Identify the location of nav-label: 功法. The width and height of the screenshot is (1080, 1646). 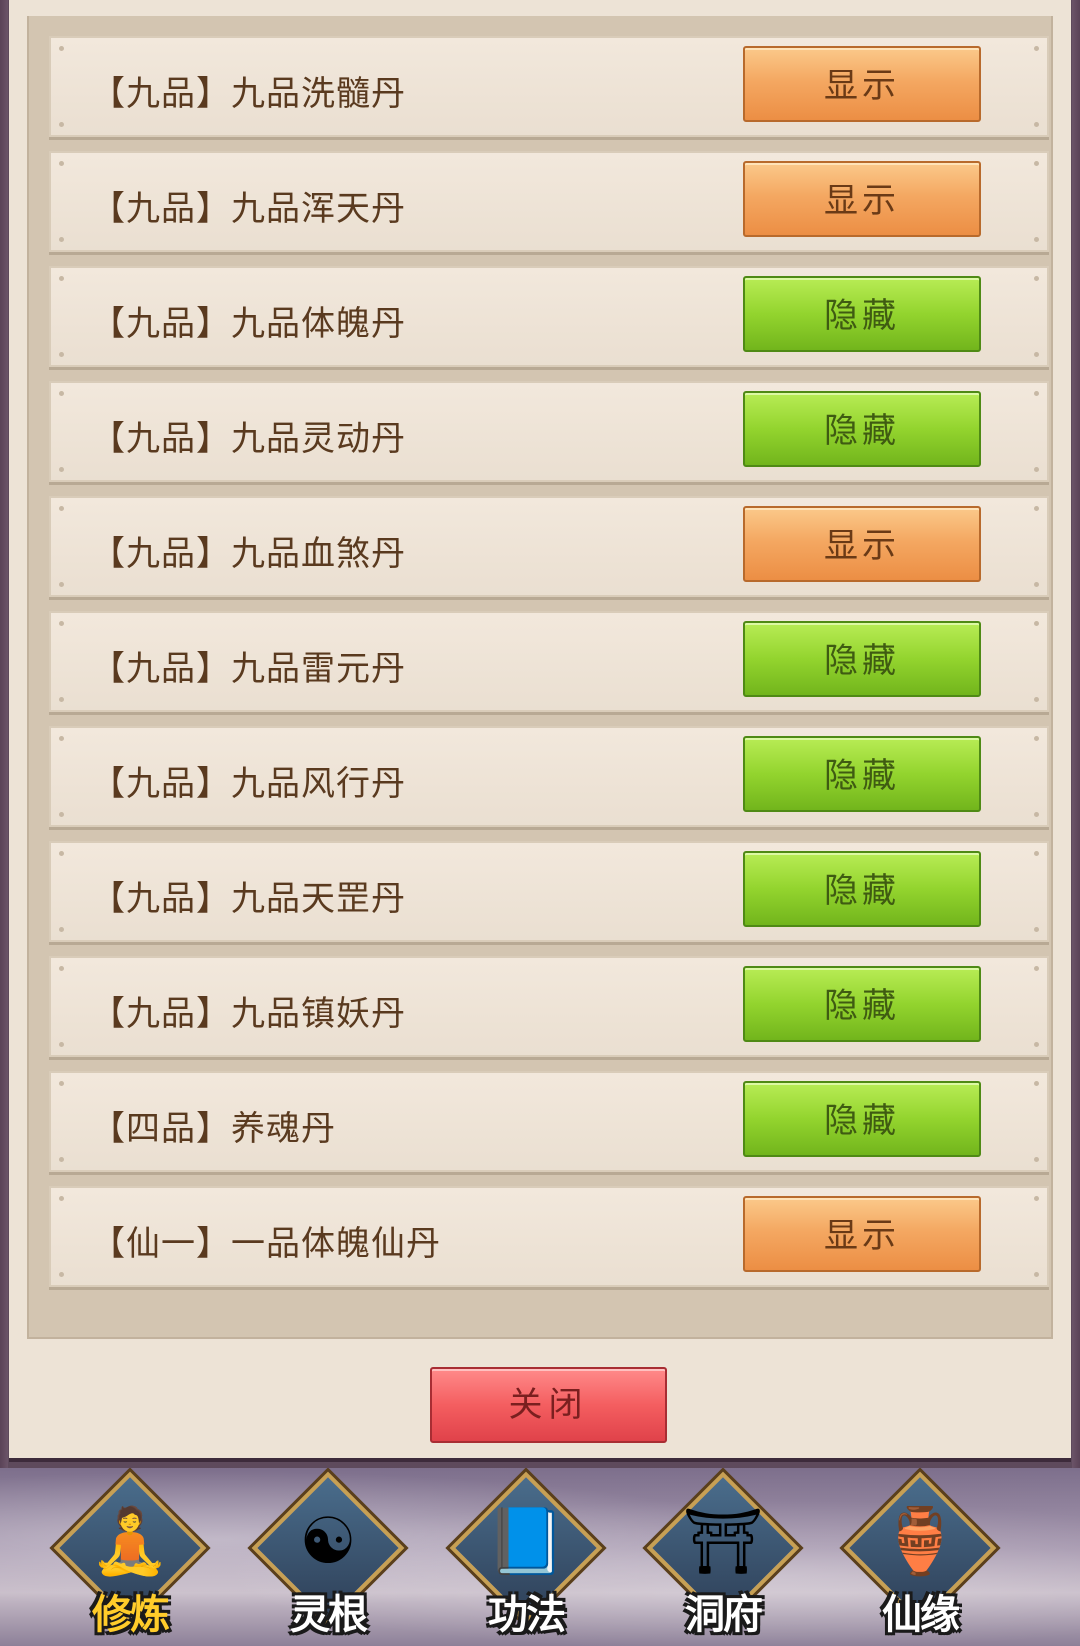
(527, 1615).